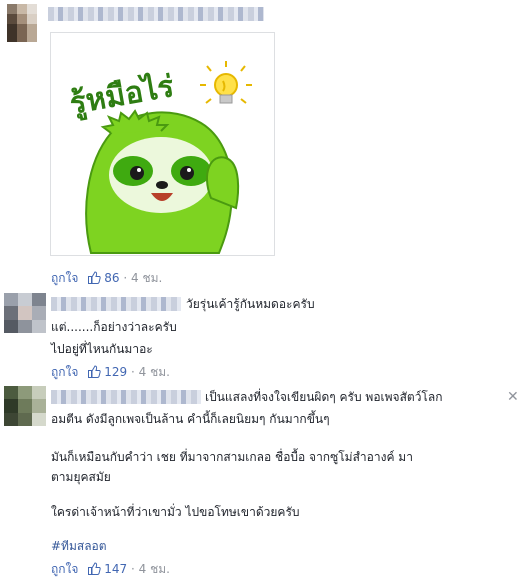 Image resolution: width=530 pixels, height=581 pixels. I want to click on comment-text-line: ตามยุคสมัย, so click(81, 477).